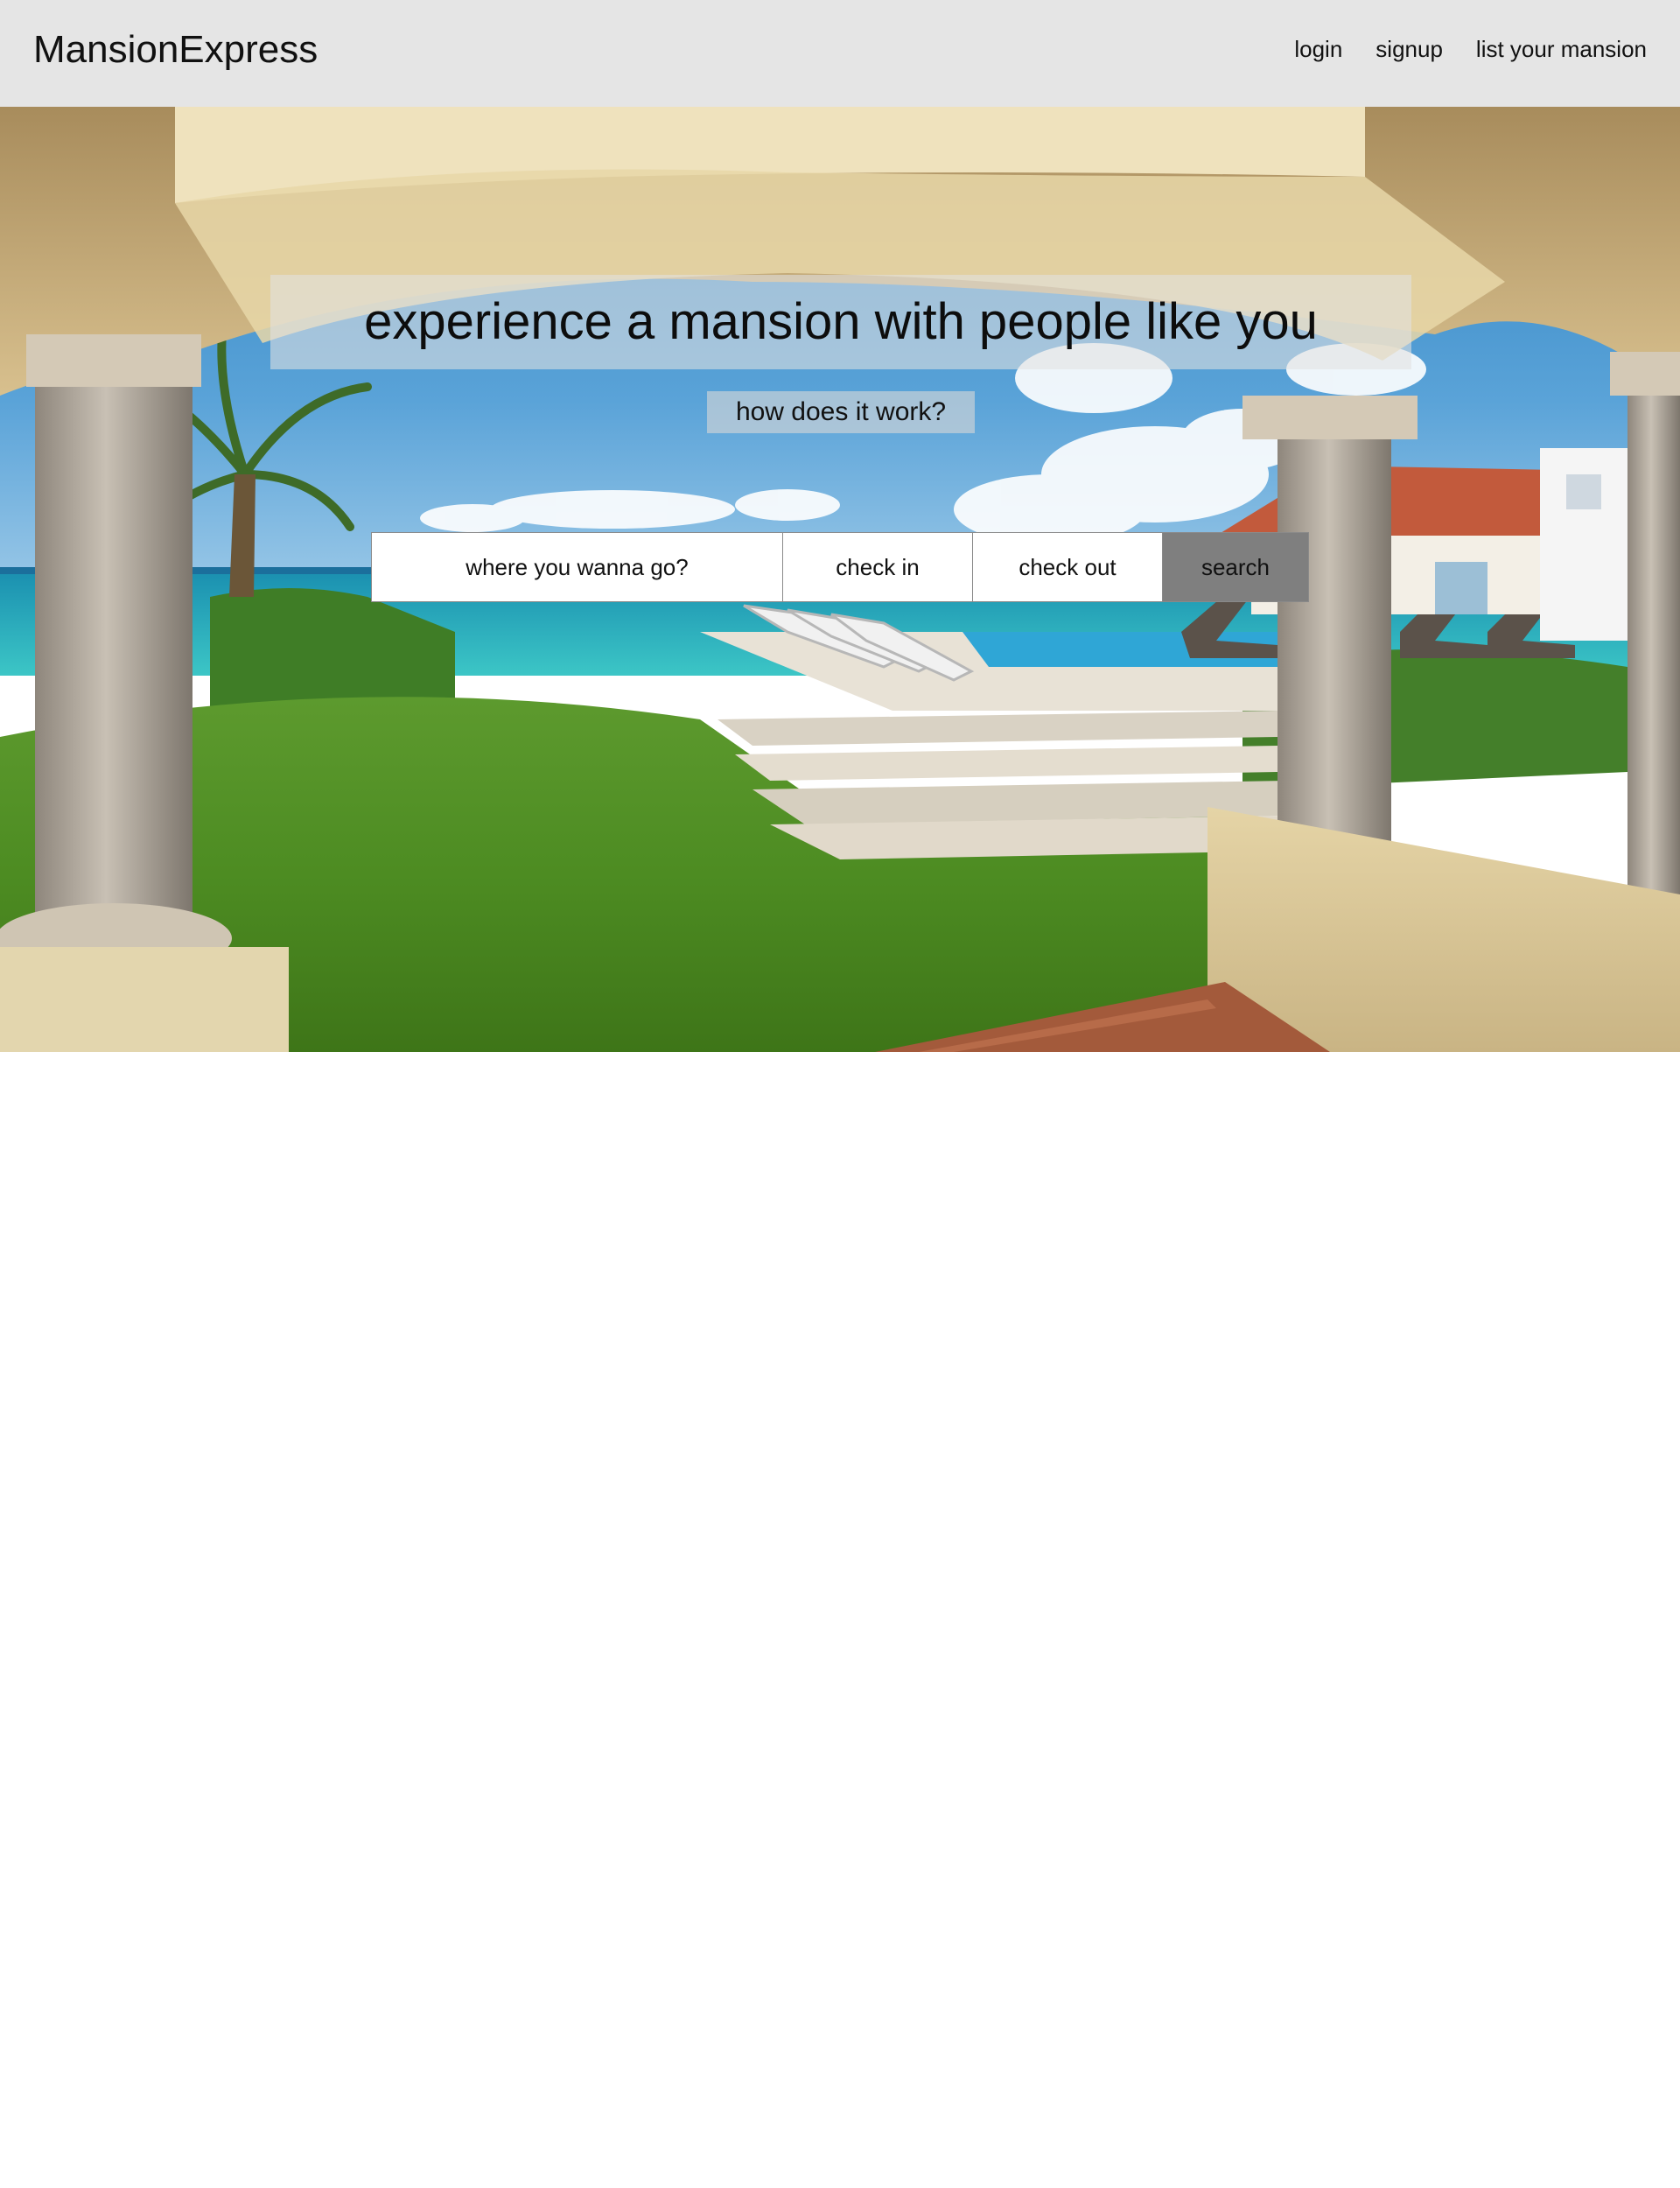 The width and height of the screenshot is (1680, 2188). What do you see at coordinates (1561, 49) in the screenshot?
I see `list-your-mansion-link: list your mansion` at bounding box center [1561, 49].